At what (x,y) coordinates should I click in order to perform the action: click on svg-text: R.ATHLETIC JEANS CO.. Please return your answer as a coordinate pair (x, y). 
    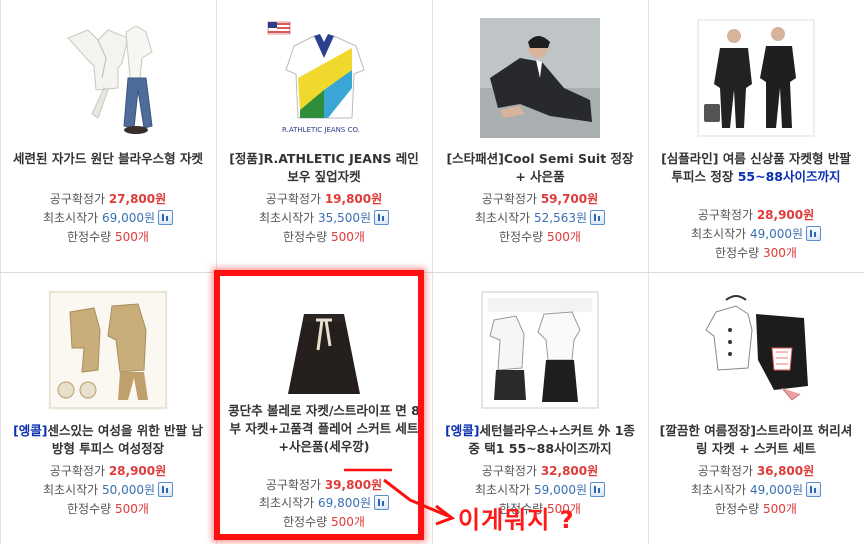
    Looking at the image, I should click on (321, 130).